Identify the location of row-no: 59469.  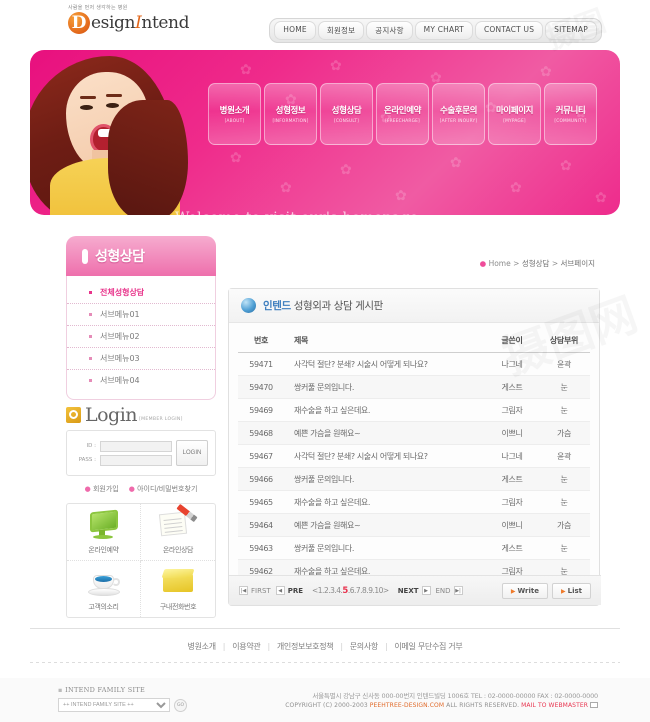
(261, 410).